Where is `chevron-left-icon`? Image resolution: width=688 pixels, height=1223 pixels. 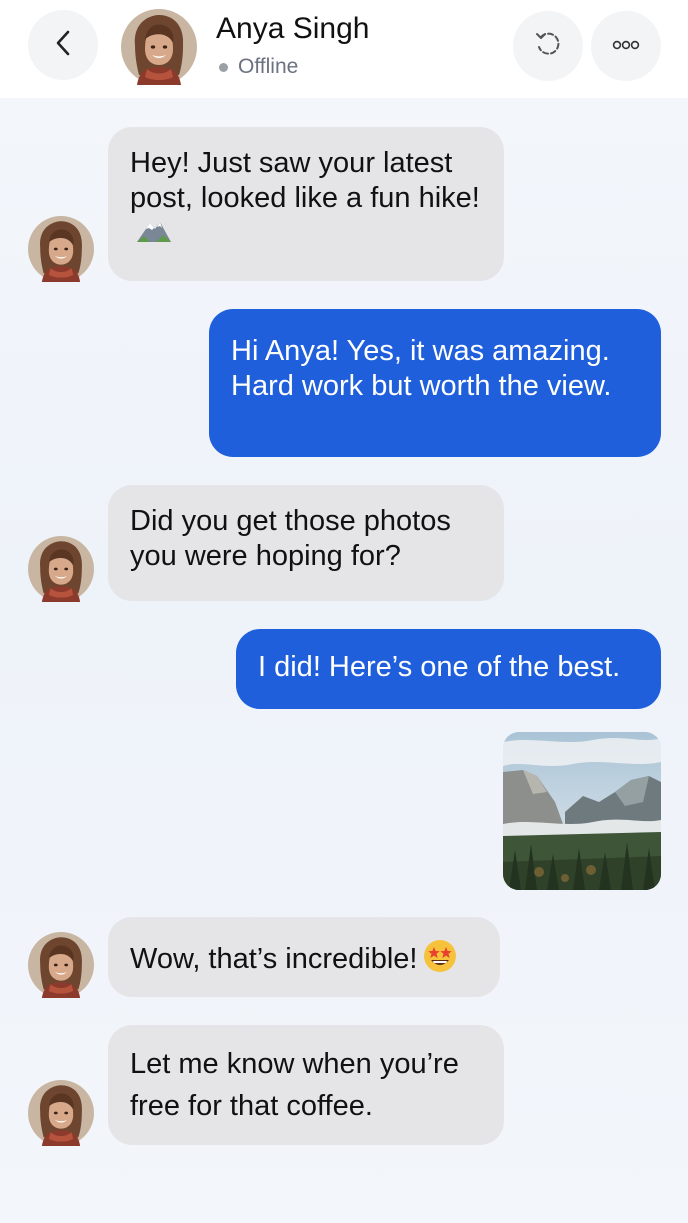
chevron-left-icon is located at coordinates (63, 45).